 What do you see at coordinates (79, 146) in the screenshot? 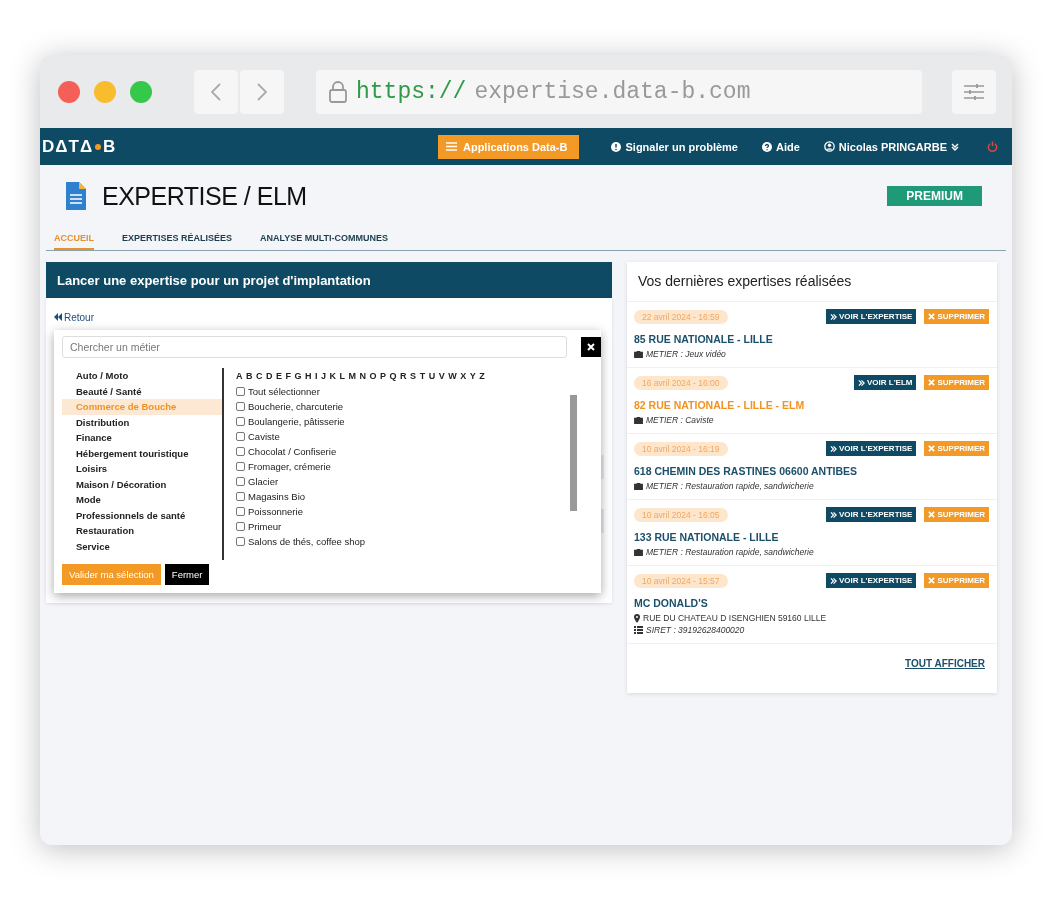
I see `logo: DΔTΔ B` at bounding box center [79, 146].